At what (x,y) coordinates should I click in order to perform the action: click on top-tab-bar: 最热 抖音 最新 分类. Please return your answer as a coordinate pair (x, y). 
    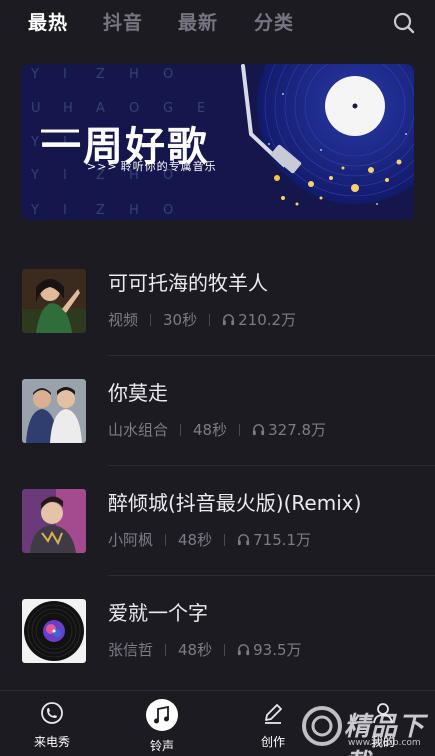
    Looking at the image, I should click on (217, 22).